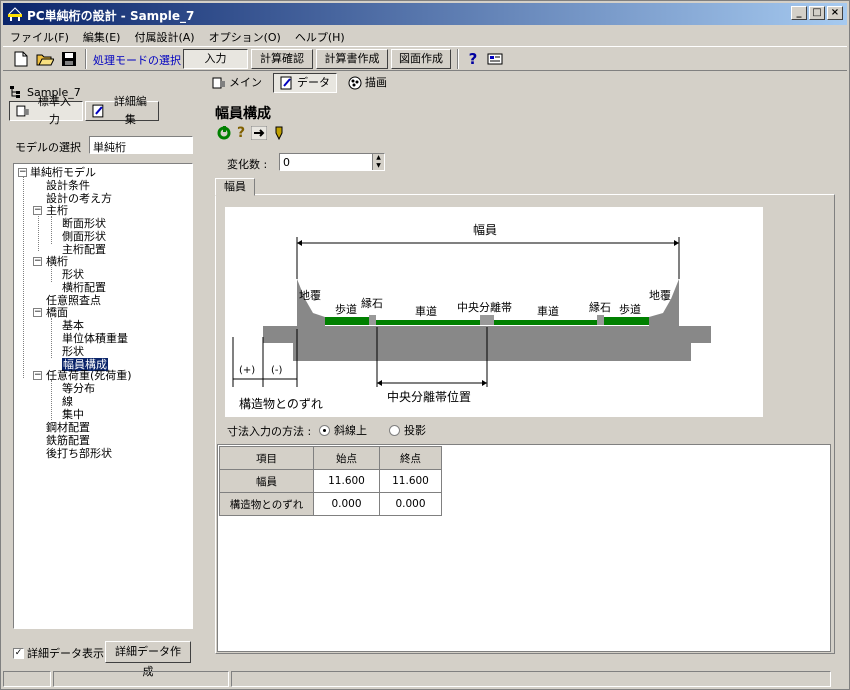 This screenshot has height=690, width=850. I want to click on row-header: 構造物とのずれ, so click(266, 504).